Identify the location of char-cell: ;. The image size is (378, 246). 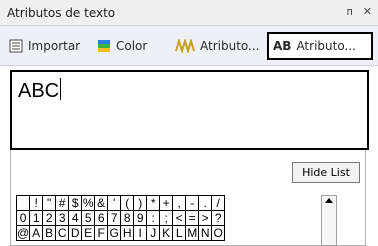
(166, 218).